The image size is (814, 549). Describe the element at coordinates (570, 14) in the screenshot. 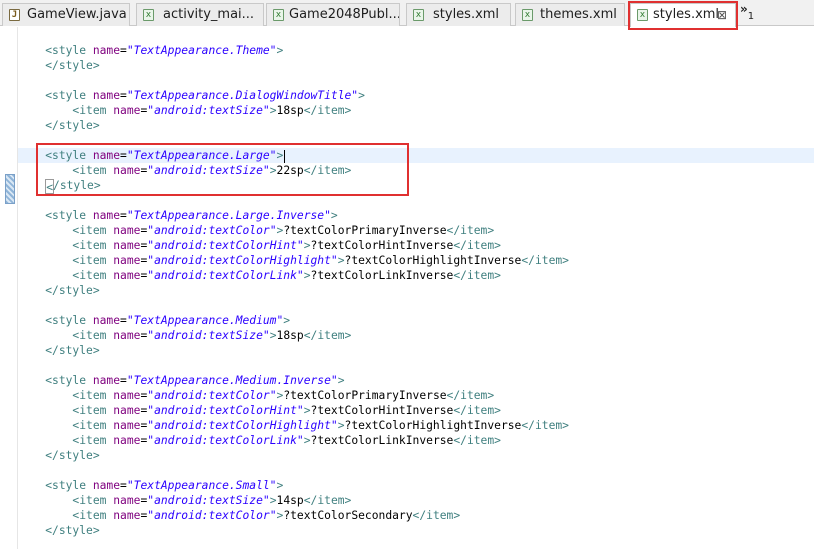

I see `tab-themes-xml: x themes.xml` at that location.